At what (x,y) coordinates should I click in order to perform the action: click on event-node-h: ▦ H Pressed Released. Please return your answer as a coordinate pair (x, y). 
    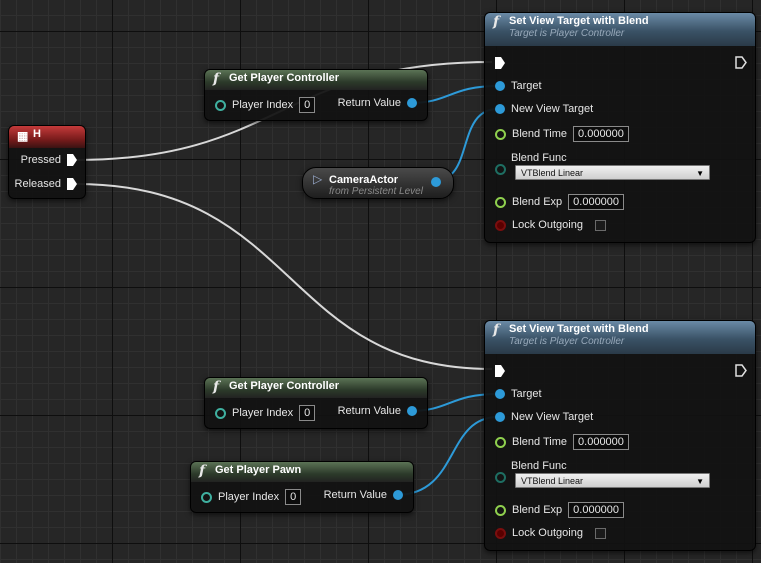
    Looking at the image, I should click on (47, 162).